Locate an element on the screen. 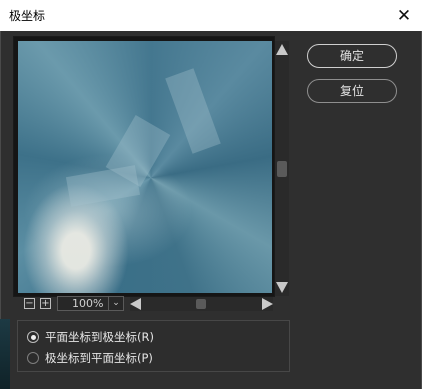  option-label: 极坐标到平面坐标(P) is located at coordinates (99, 358).